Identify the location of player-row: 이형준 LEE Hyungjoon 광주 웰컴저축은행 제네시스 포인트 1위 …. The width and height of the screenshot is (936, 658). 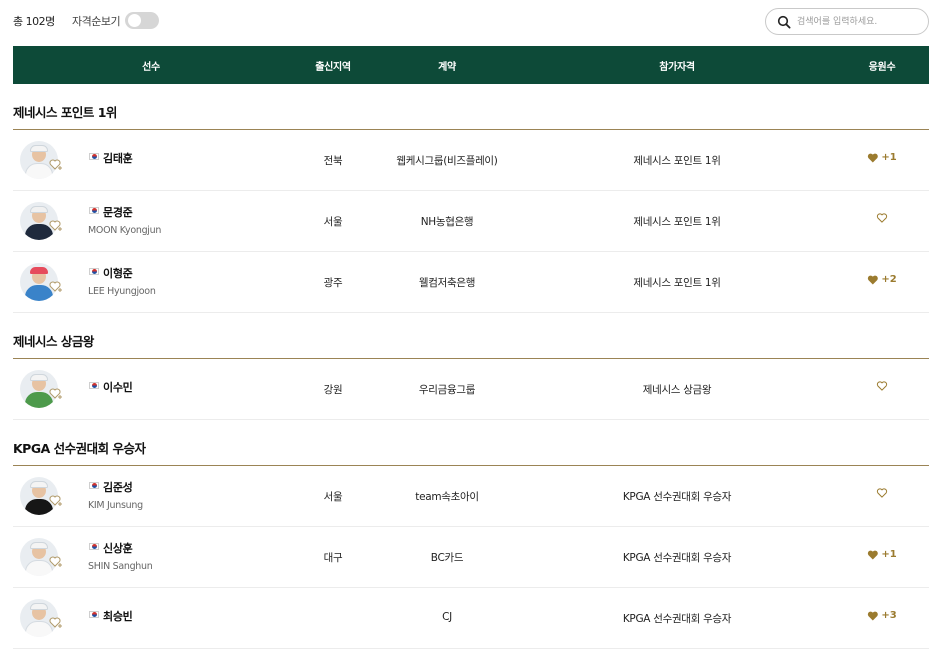
(471, 282).